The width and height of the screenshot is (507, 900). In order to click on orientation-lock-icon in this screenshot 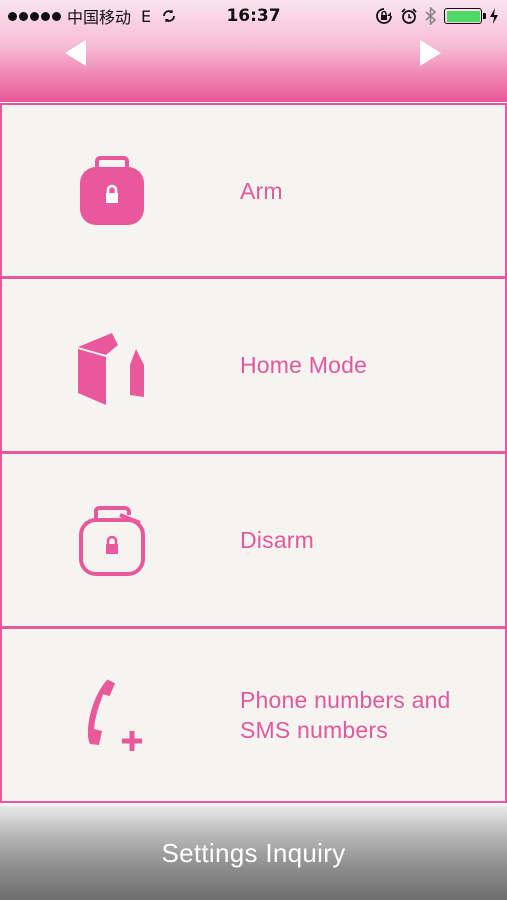, I will do `click(384, 16)`.